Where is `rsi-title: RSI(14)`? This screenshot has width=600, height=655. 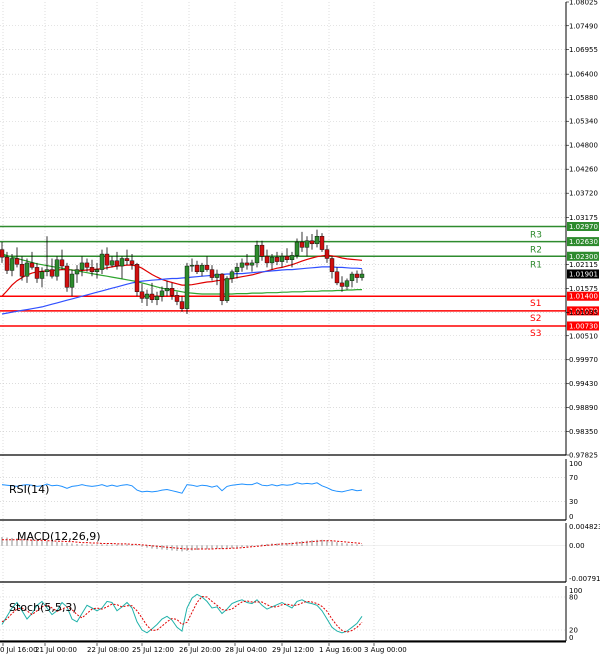
rsi-title: RSI(14) is located at coordinates (29, 489).